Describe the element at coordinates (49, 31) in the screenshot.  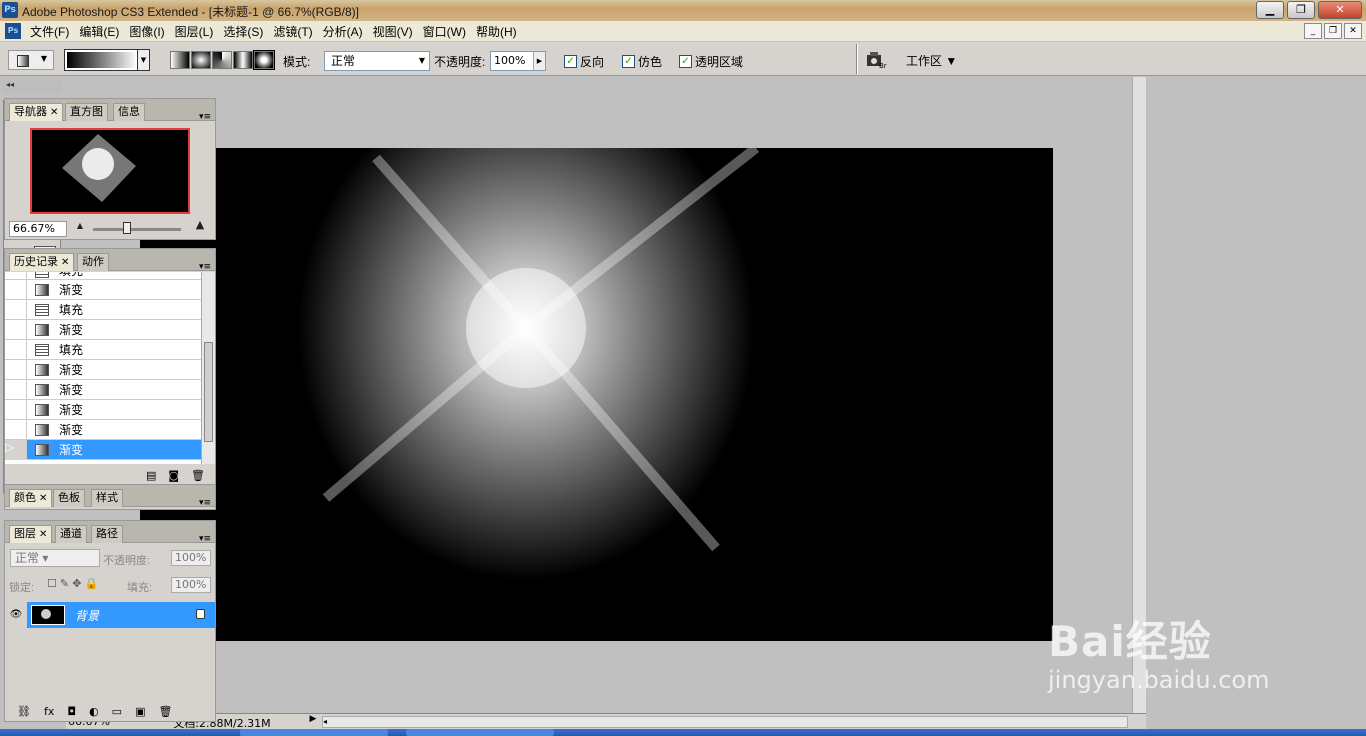
I see `menu-file: 文件(F)` at that location.